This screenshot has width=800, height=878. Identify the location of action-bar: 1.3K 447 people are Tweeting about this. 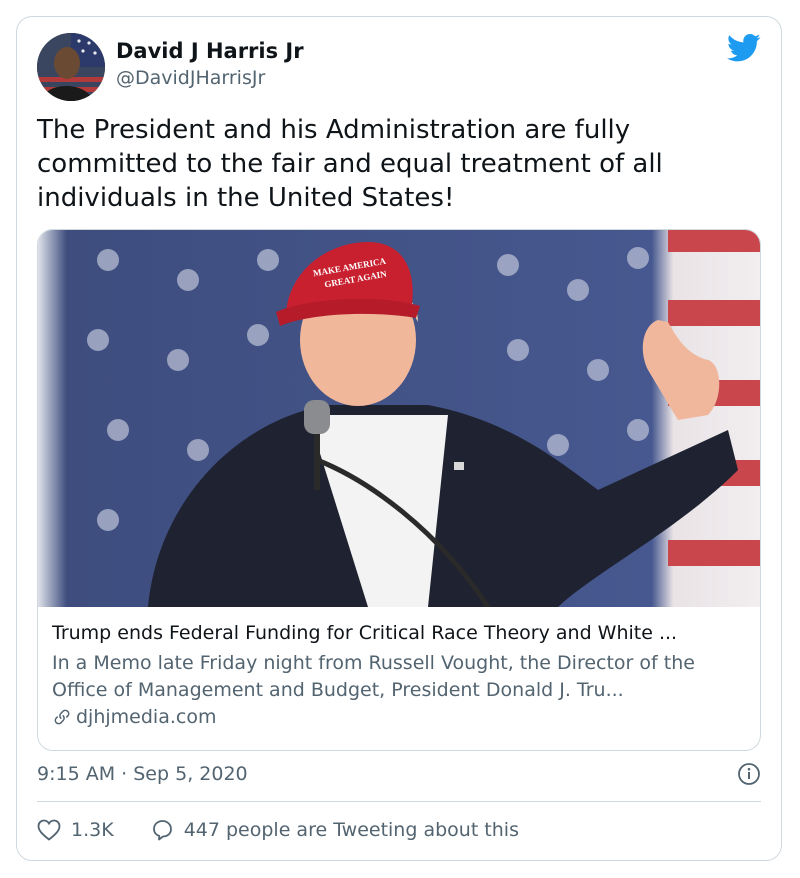
(278, 830).